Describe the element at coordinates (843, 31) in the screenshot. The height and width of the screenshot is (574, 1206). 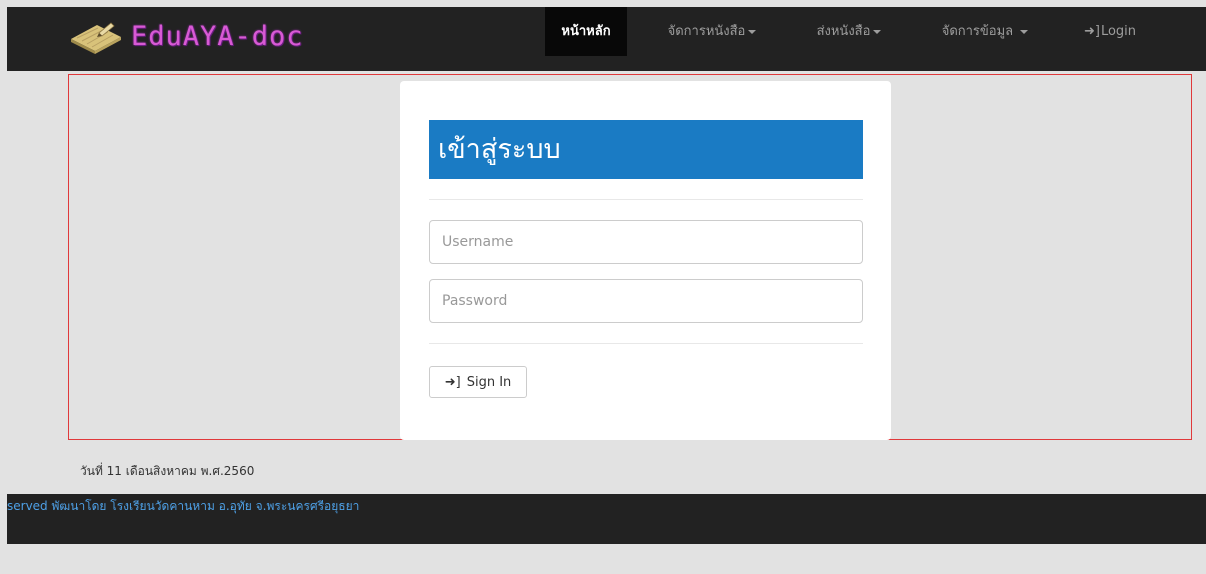
I see `nav-send-books-label: ส่งหนังสือ` at that location.